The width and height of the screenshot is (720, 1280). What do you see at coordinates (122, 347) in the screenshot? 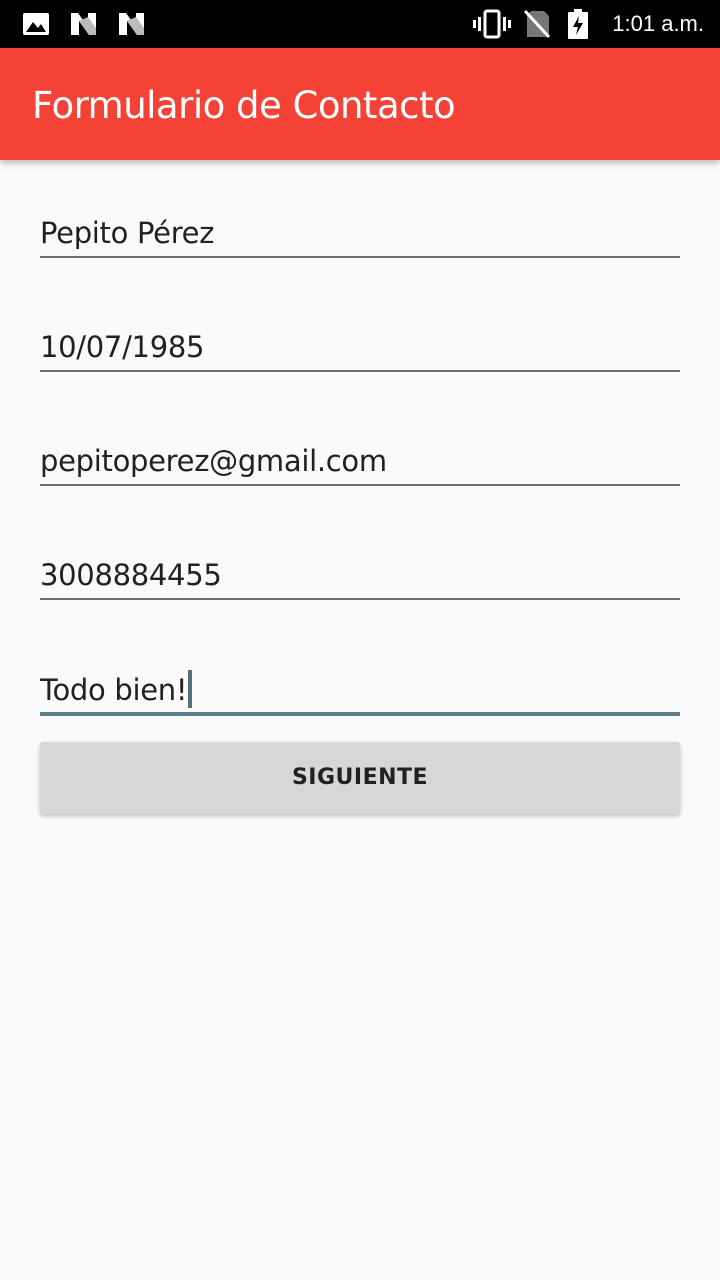
I see `birthdate-value: 10/07/1985` at bounding box center [122, 347].